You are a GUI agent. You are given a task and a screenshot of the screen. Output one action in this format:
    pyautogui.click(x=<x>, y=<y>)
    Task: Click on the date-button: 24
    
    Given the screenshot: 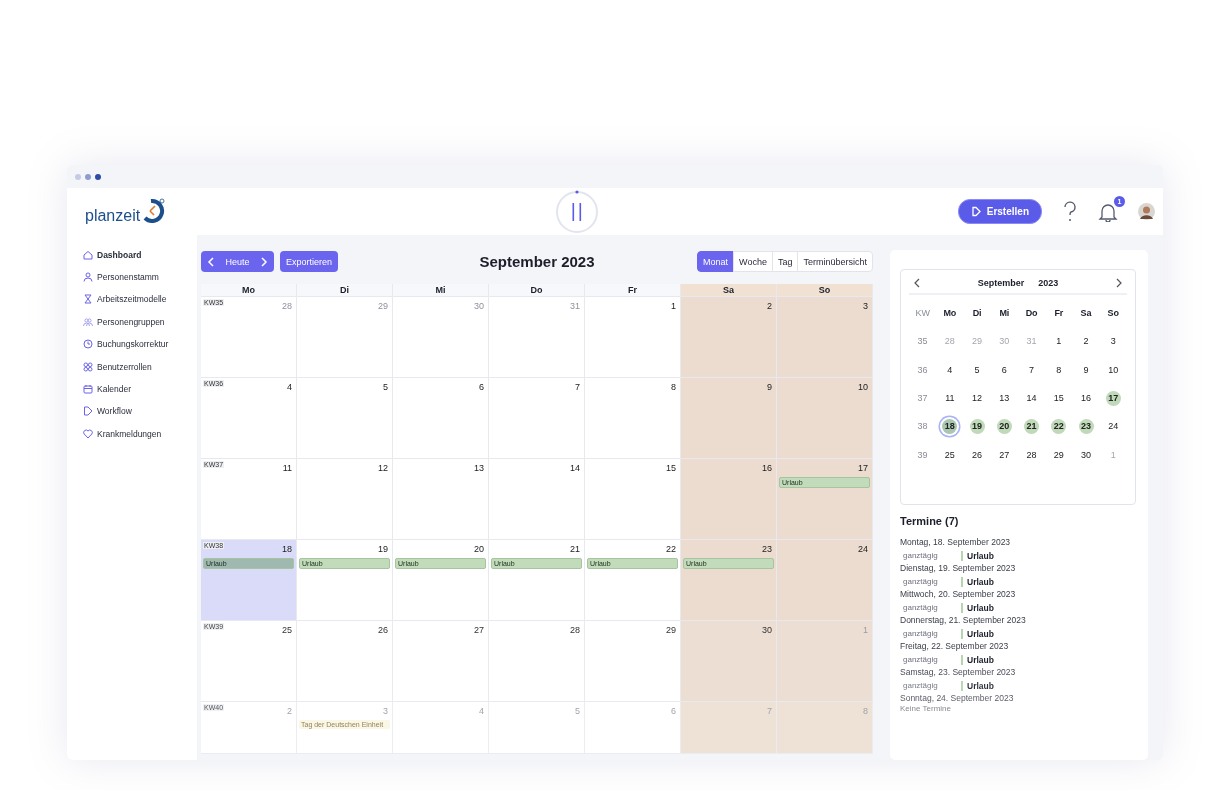 What is the action you would take?
    pyautogui.click(x=1113, y=426)
    